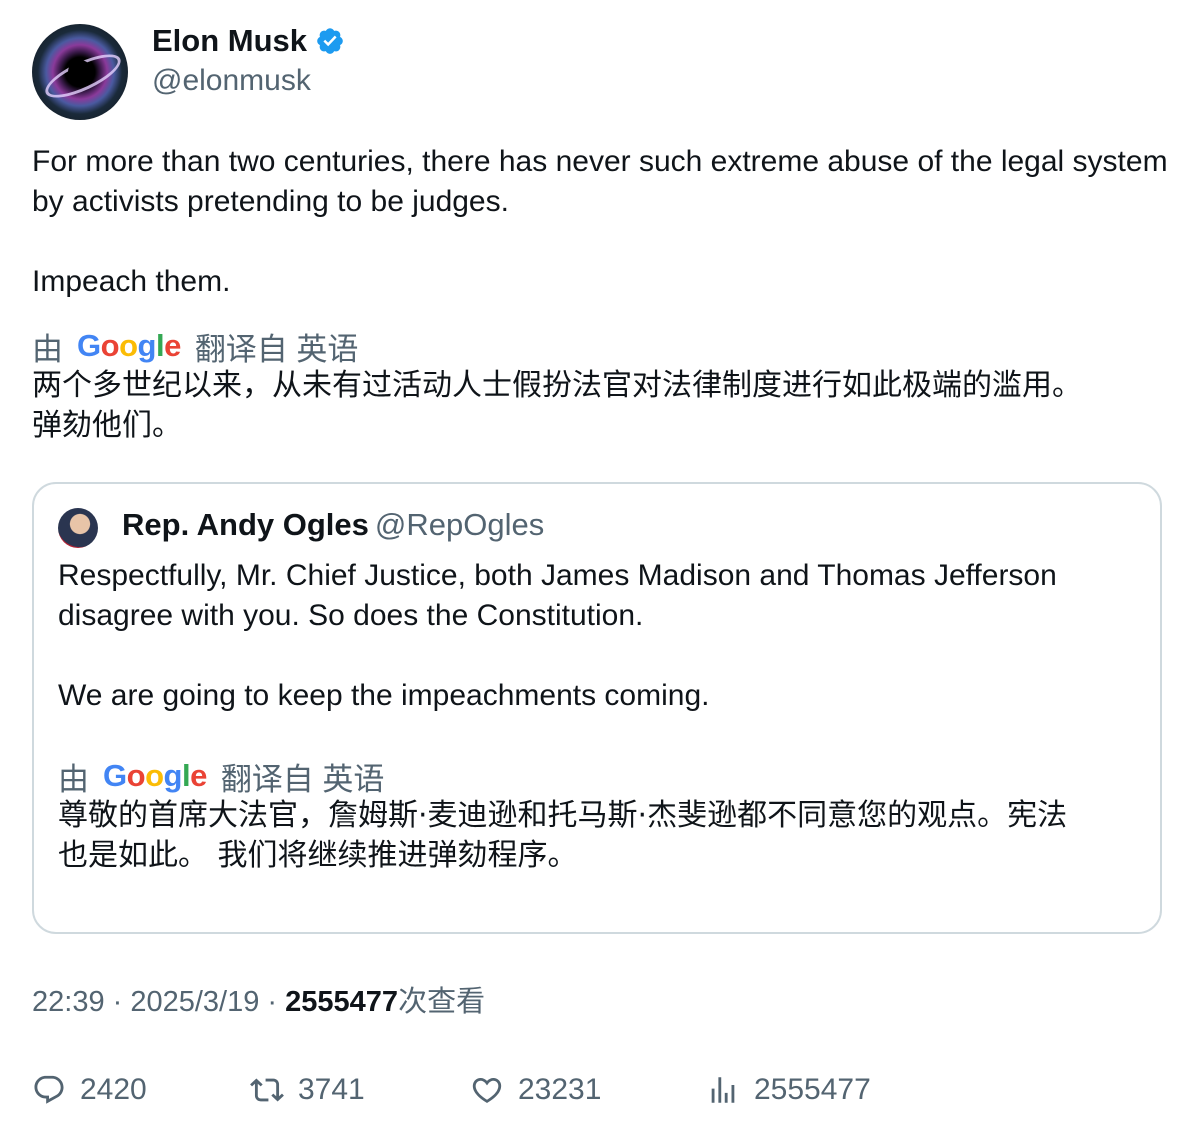 The image size is (1196, 1136). What do you see at coordinates (788, 1090) in the screenshot?
I see `views-button: 2555477` at bounding box center [788, 1090].